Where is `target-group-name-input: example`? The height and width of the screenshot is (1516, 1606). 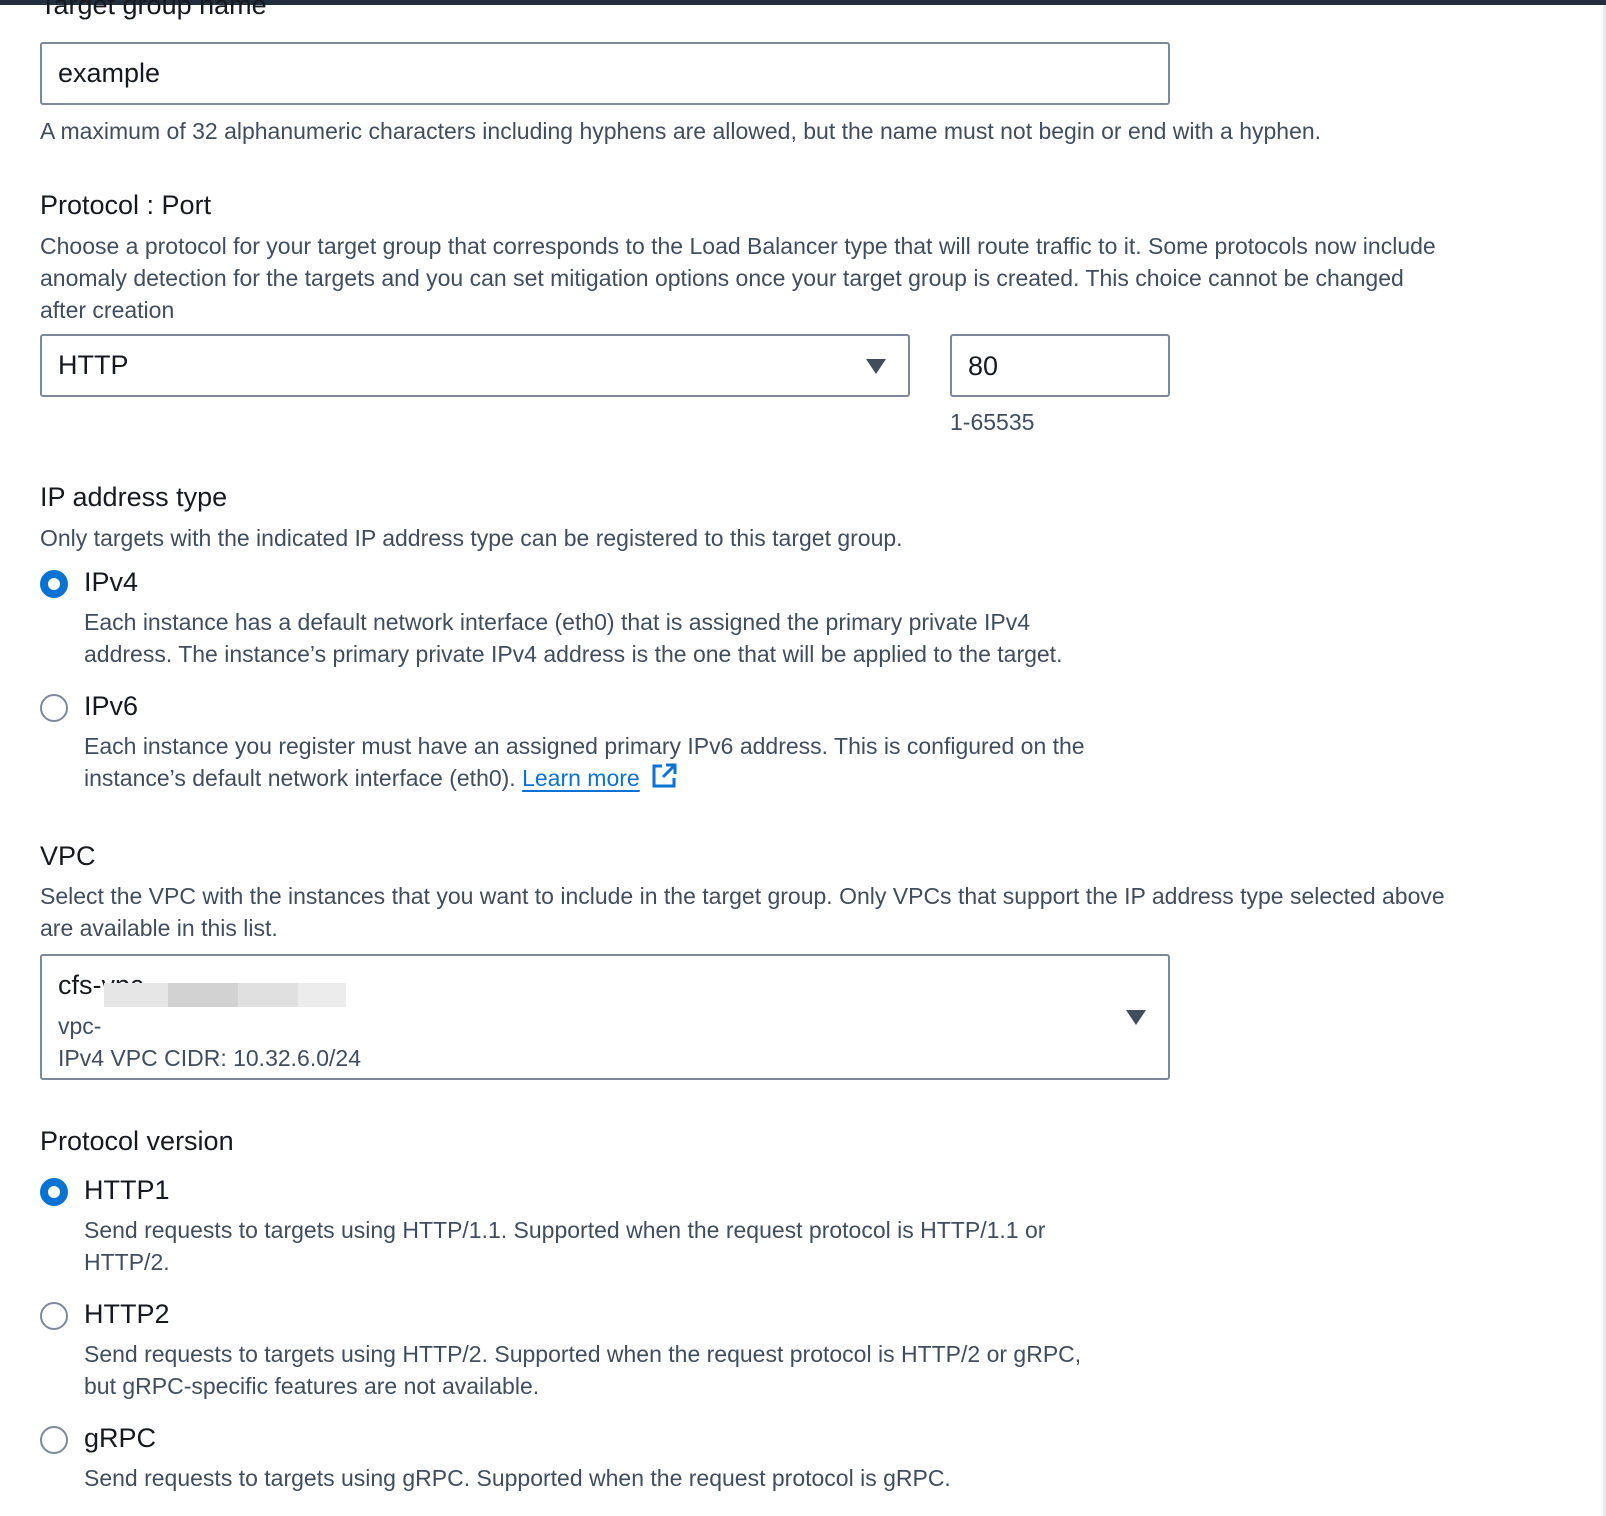
target-group-name-input: example is located at coordinates (605, 73).